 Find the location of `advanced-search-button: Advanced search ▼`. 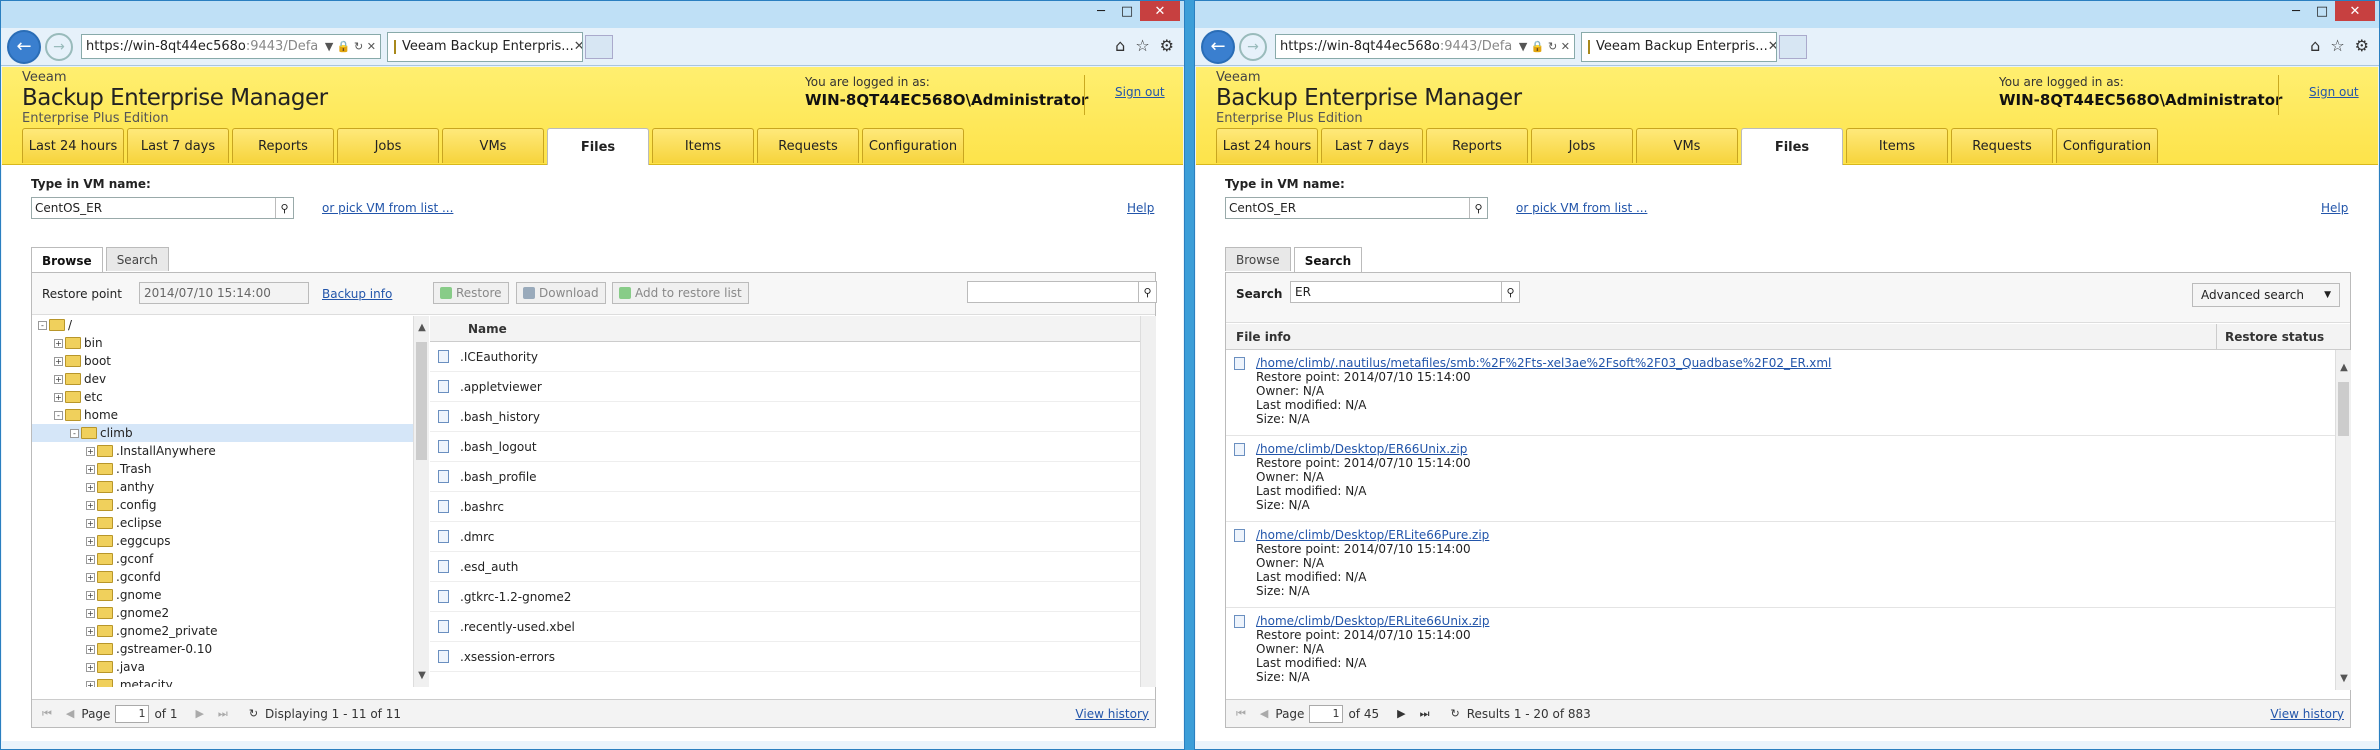

advanced-search-button: Advanced search ▼ is located at coordinates (2266, 295).